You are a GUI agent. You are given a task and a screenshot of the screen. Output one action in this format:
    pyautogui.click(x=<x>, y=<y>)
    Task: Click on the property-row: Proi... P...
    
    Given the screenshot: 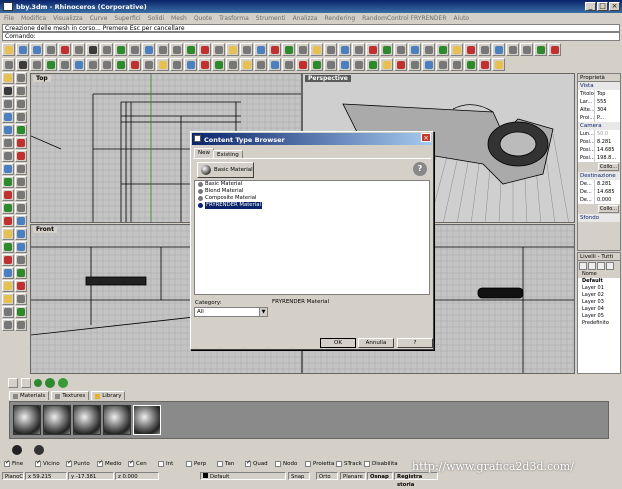 What is the action you would take?
    pyautogui.click(x=599, y=118)
    